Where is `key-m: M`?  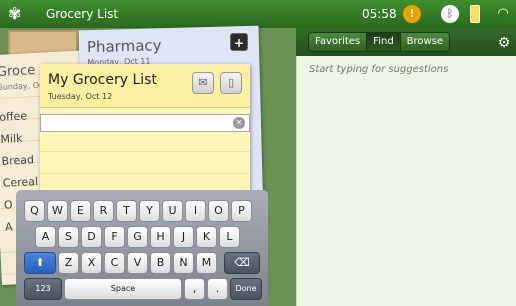 key-m: M is located at coordinates (206, 263).